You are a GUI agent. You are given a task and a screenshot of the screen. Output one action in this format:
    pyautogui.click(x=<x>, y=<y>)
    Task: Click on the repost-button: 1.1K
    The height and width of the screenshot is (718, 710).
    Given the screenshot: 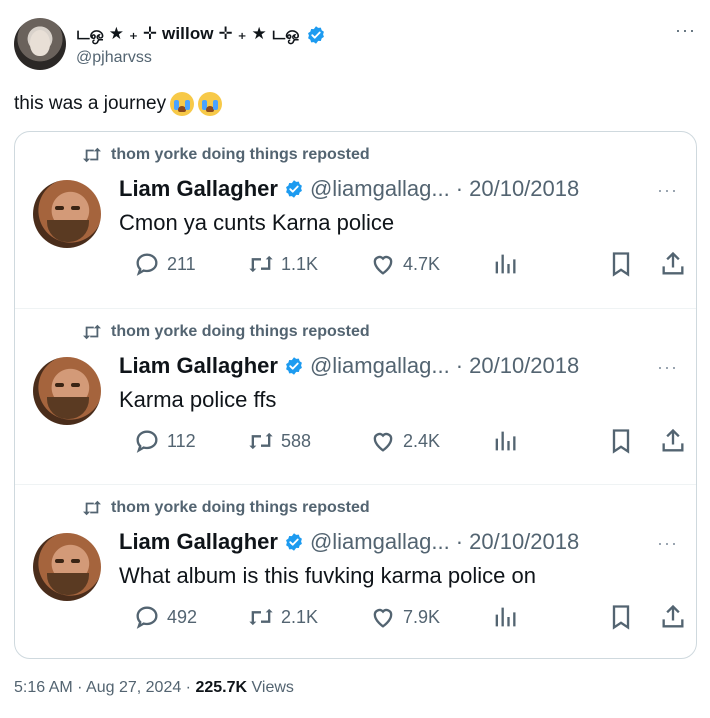 What is the action you would take?
    pyautogui.click(x=282, y=264)
    